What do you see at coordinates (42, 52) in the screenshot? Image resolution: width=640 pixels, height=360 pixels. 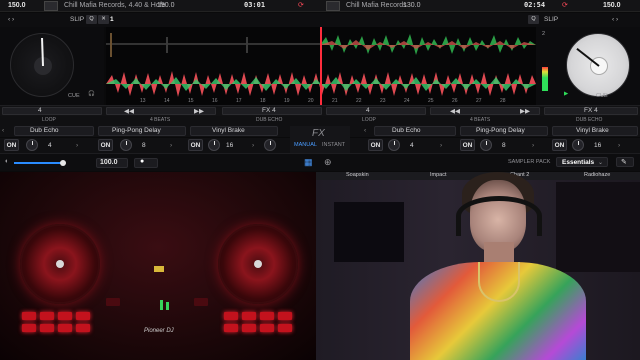 I see `deck-a-platter-needle` at bounding box center [42, 52].